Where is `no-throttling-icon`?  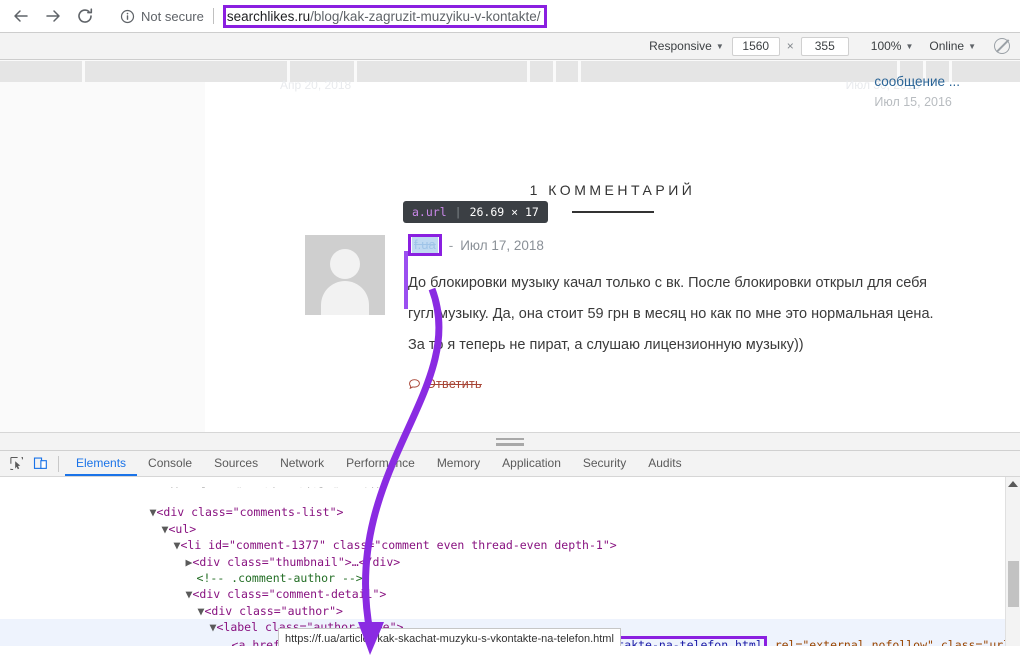
no-throttling-icon is located at coordinates (1002, 46).